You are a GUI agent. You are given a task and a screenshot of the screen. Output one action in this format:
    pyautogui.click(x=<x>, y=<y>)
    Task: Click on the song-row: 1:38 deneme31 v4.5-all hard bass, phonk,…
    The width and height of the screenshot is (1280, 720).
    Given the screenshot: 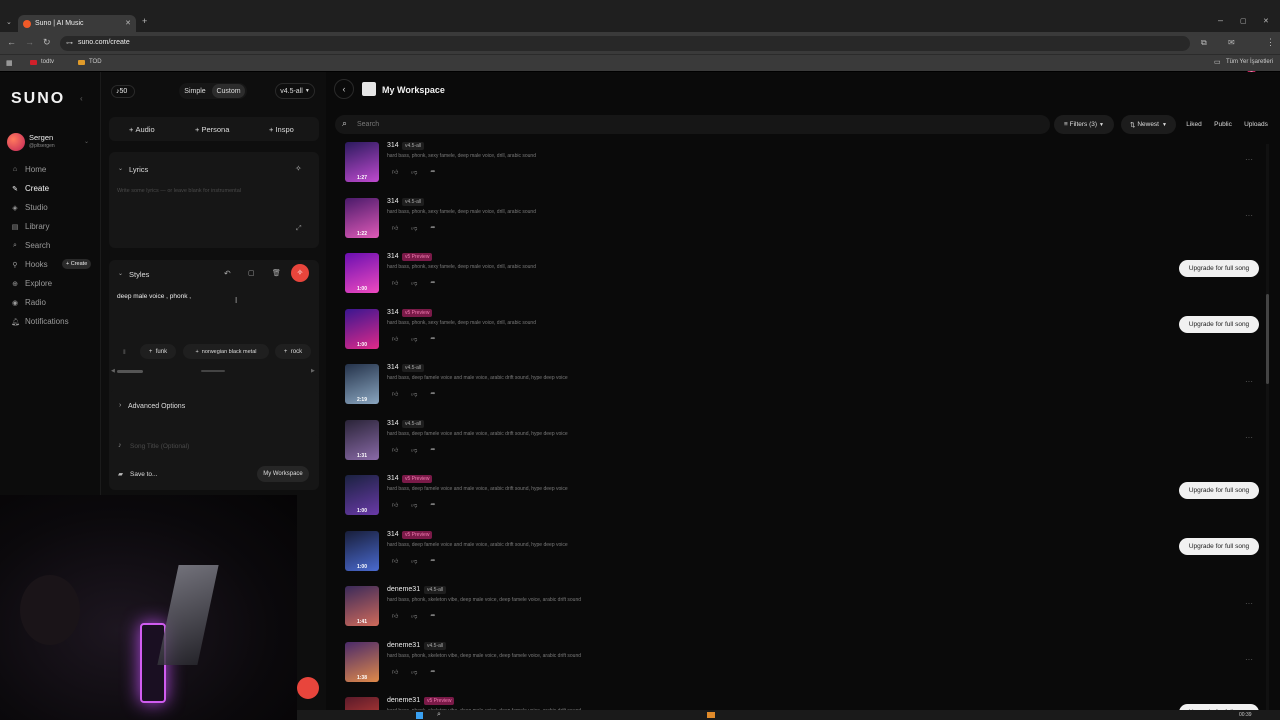 What is the action you would take?
    pyautogui.click(x=805, y=669)
    